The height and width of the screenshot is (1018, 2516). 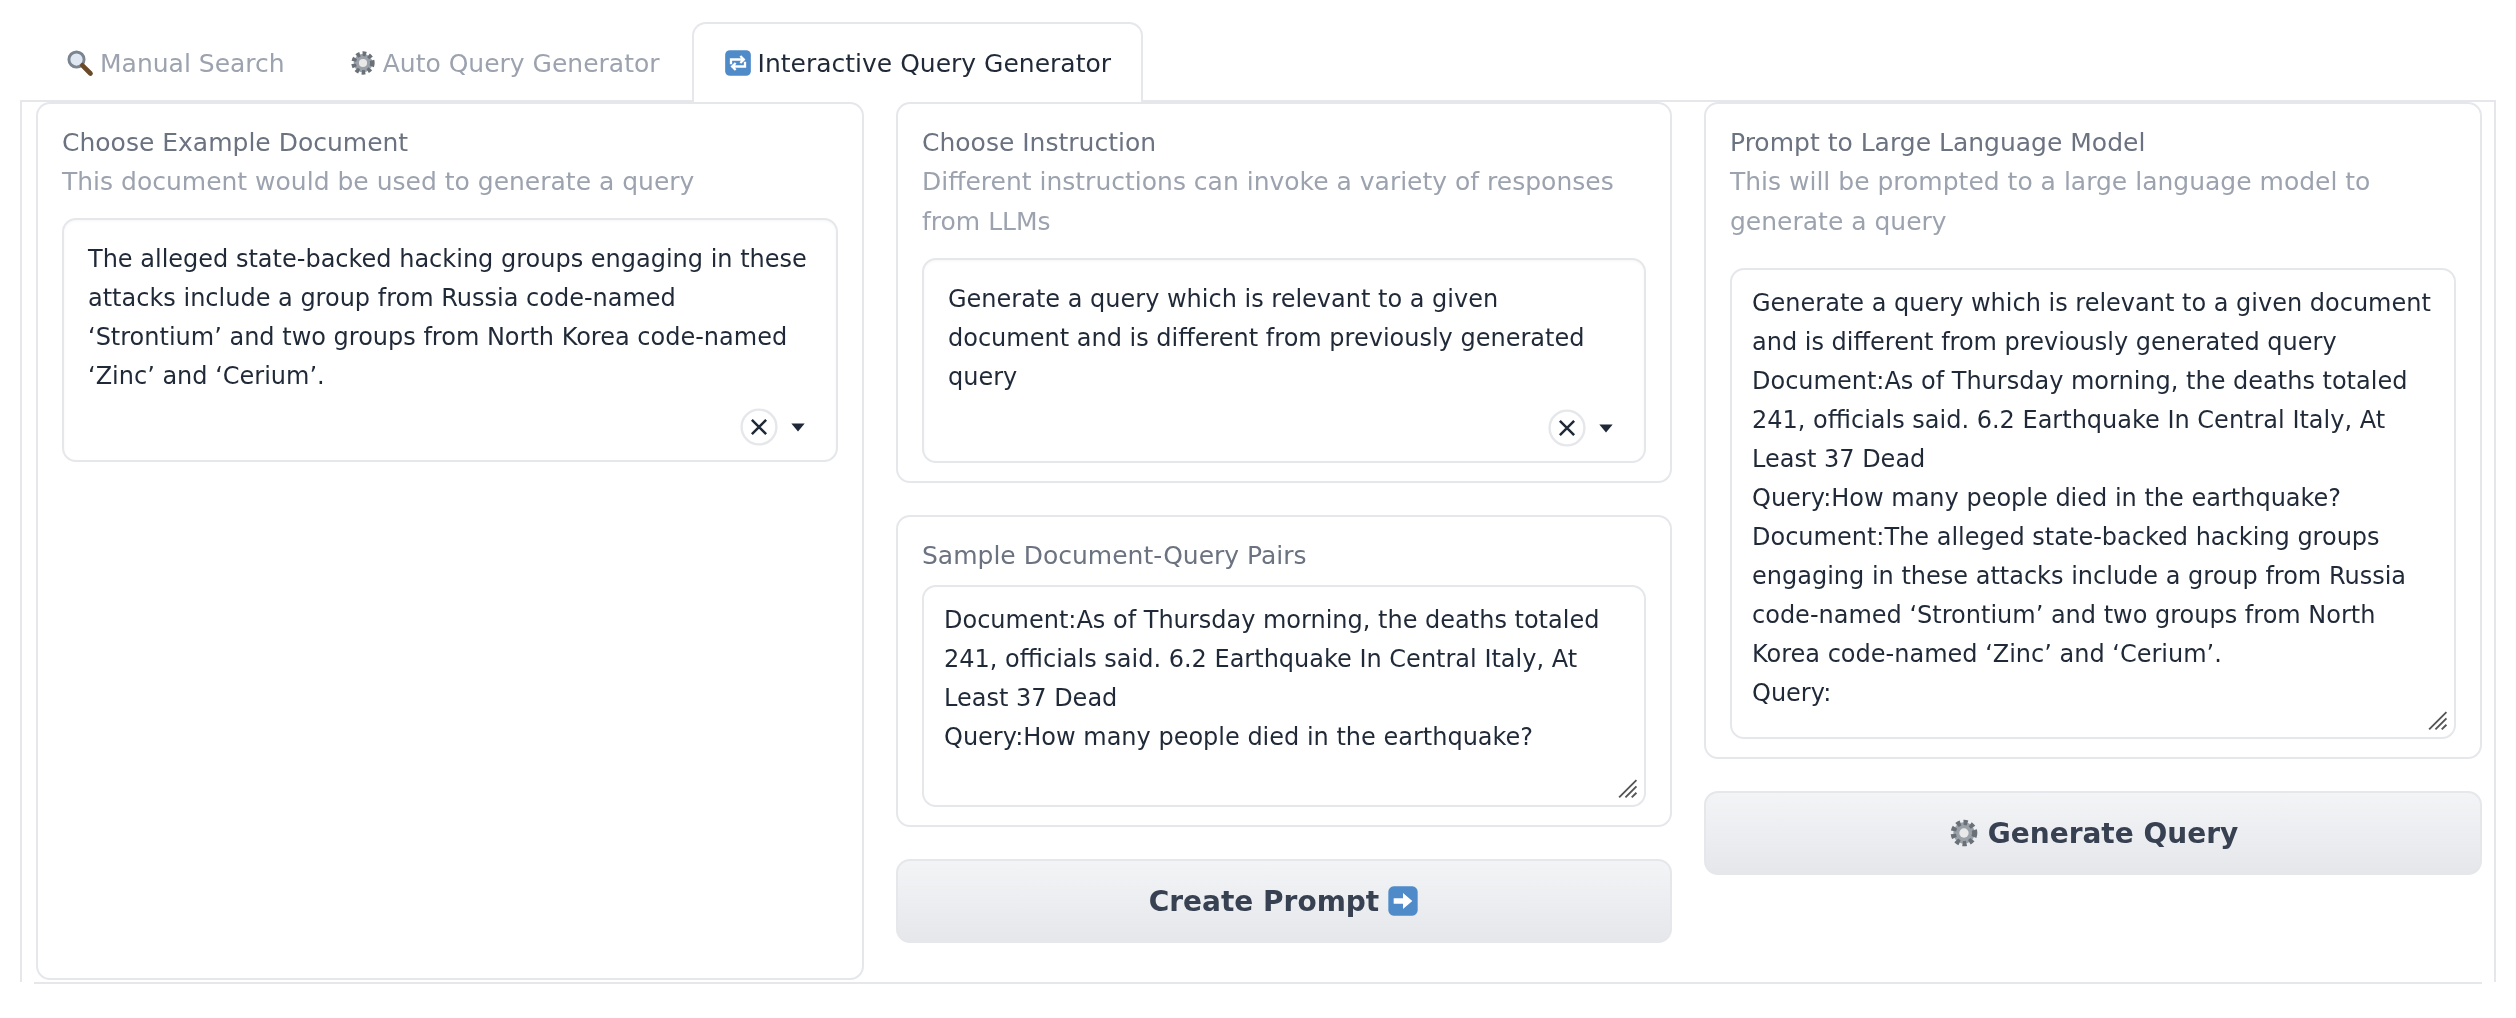 What do you see at coordinates (1284, 360) in the screenshot?
I see `instruction-dropdown: Generate a query which is relevant to a given document and is different from previously generated query` at bounding box center [1284, 360].